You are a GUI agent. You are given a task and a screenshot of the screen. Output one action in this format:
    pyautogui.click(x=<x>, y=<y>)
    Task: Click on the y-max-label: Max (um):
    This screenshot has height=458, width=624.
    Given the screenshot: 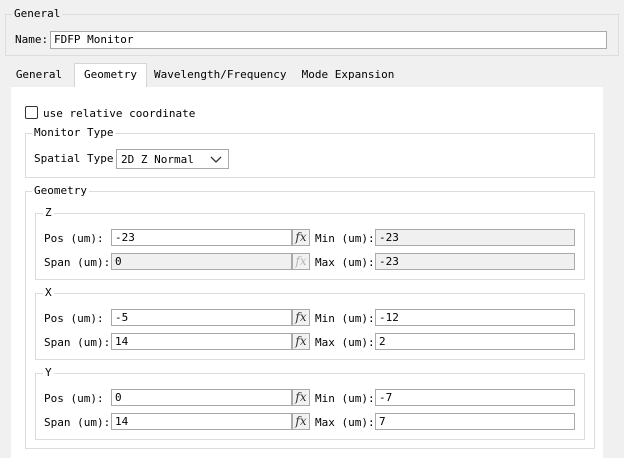 What is the action you would take?
    pyautogui.click(x=345, y=422)
    